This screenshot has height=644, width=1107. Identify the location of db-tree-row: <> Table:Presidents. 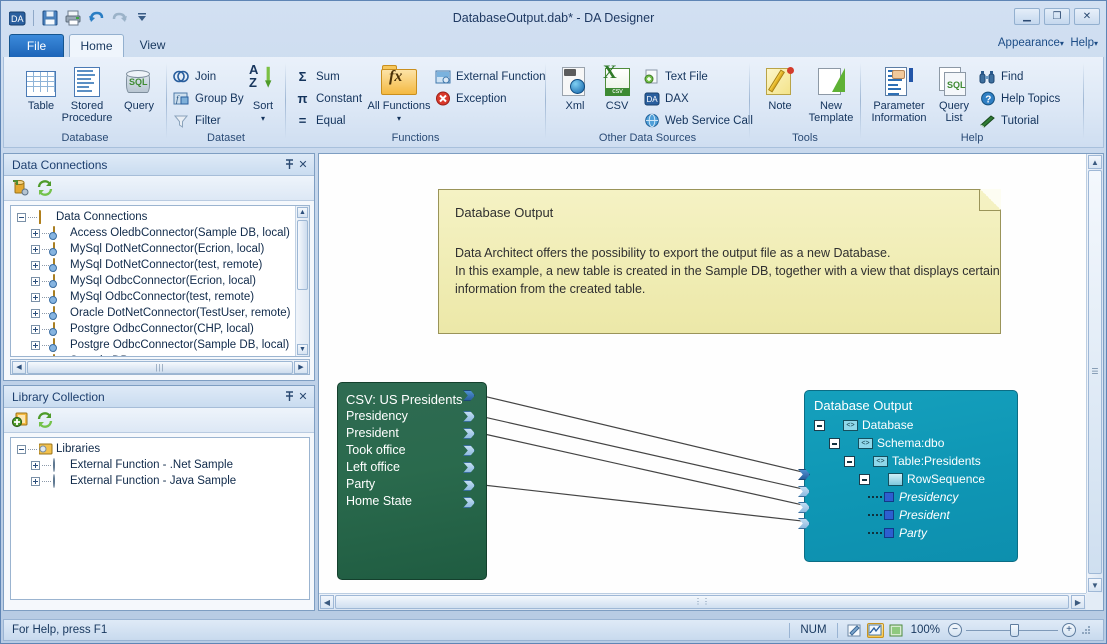
(915, 461).